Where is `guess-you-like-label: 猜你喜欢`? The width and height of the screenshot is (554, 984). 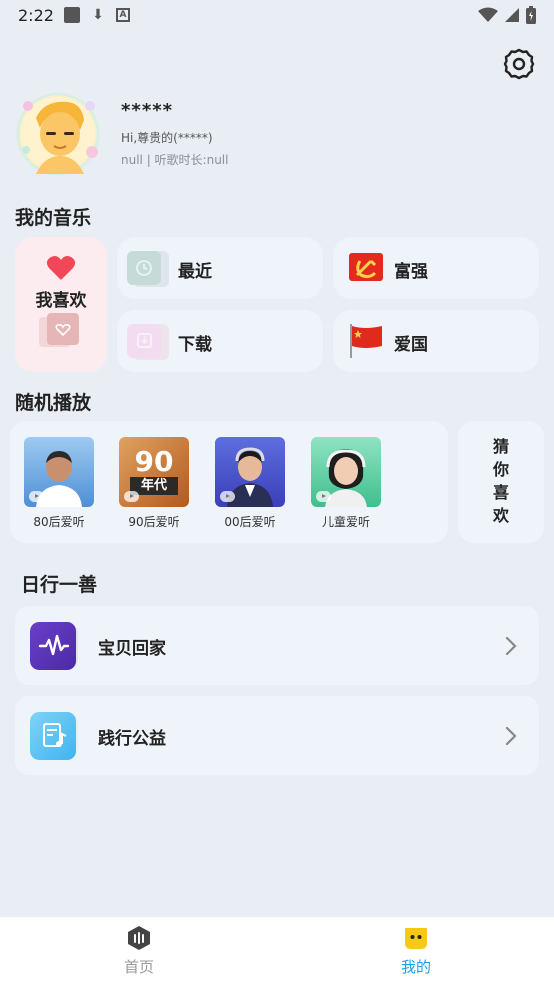
guess-you-like-label: 猜你喜欢 is located at coordinates (500, 481).